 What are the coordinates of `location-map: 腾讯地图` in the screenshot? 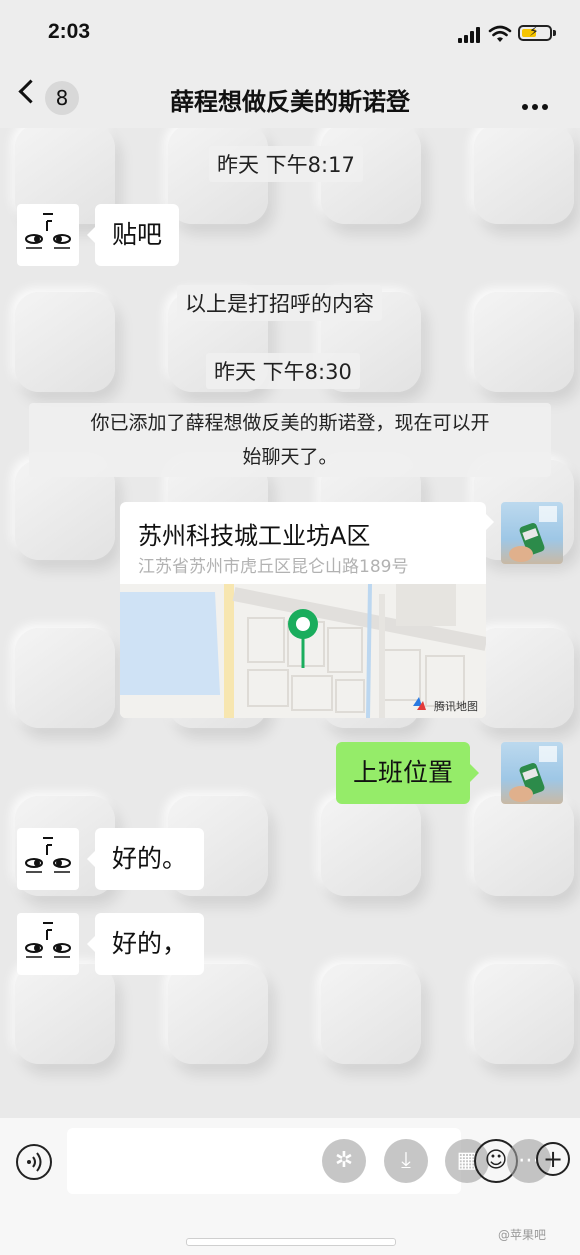 It's located at (303, 651).